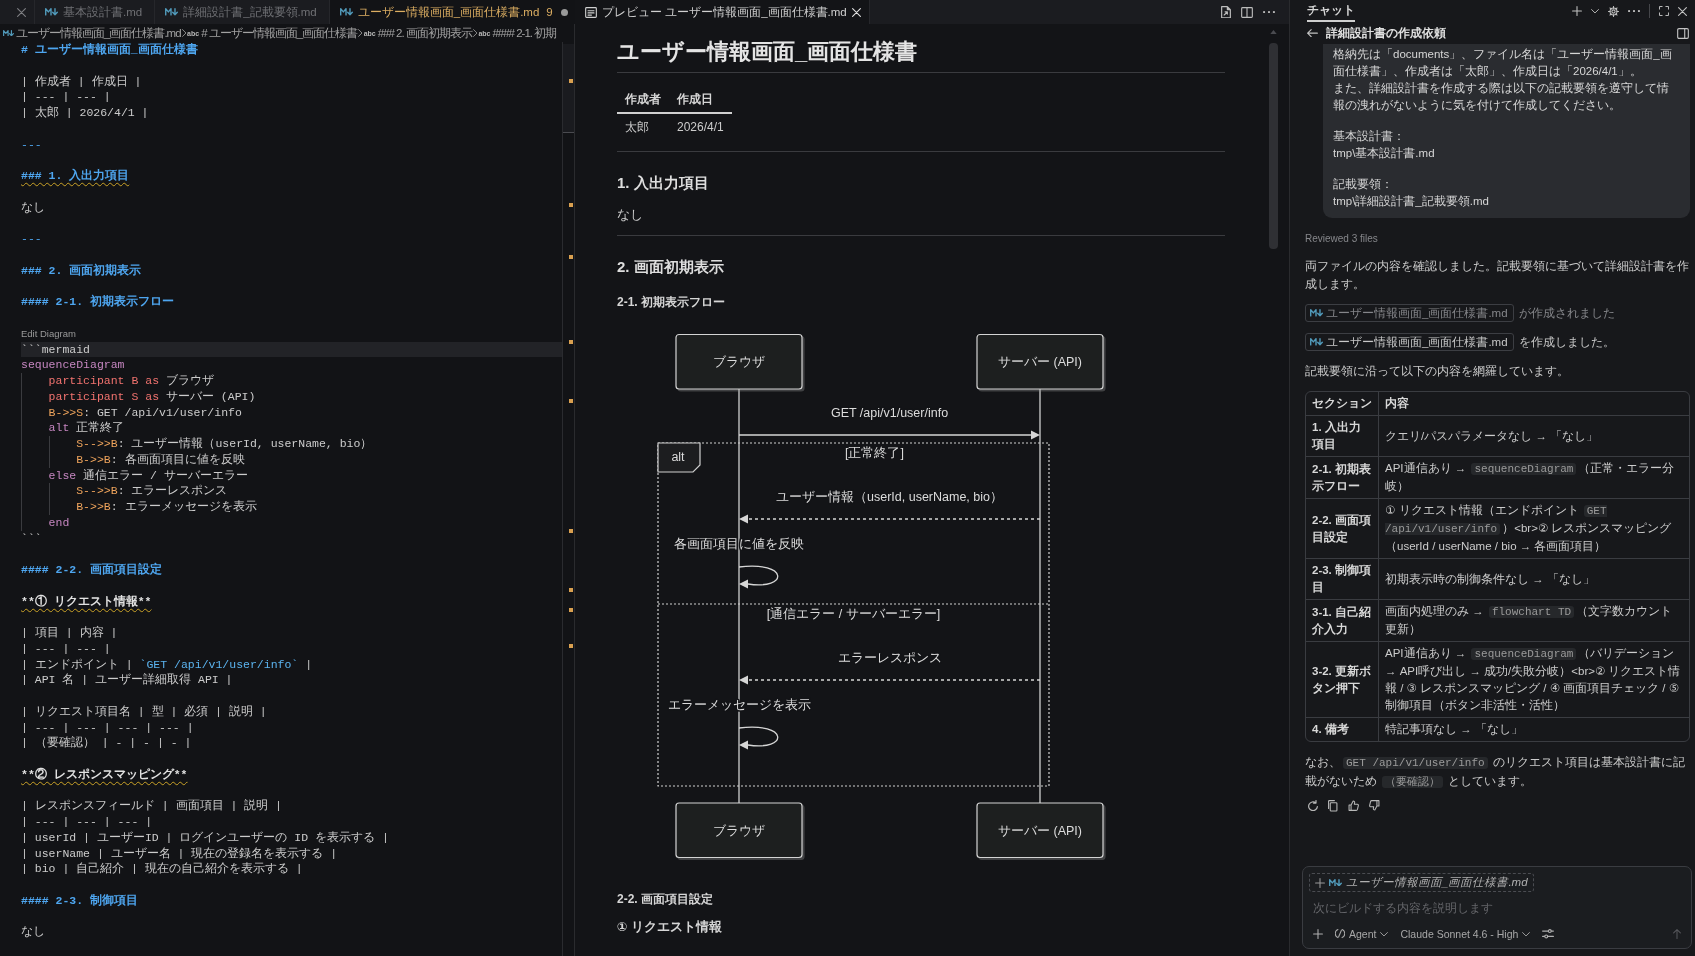 Image resolution: width=1695 pixels, height=956 pixels. What do you see at coordinates (1437, 371) in the screenshot?
I see `response-text: 記載要領に沿って以下の内容を網羅しています。` at bounding box center [1437, 371].